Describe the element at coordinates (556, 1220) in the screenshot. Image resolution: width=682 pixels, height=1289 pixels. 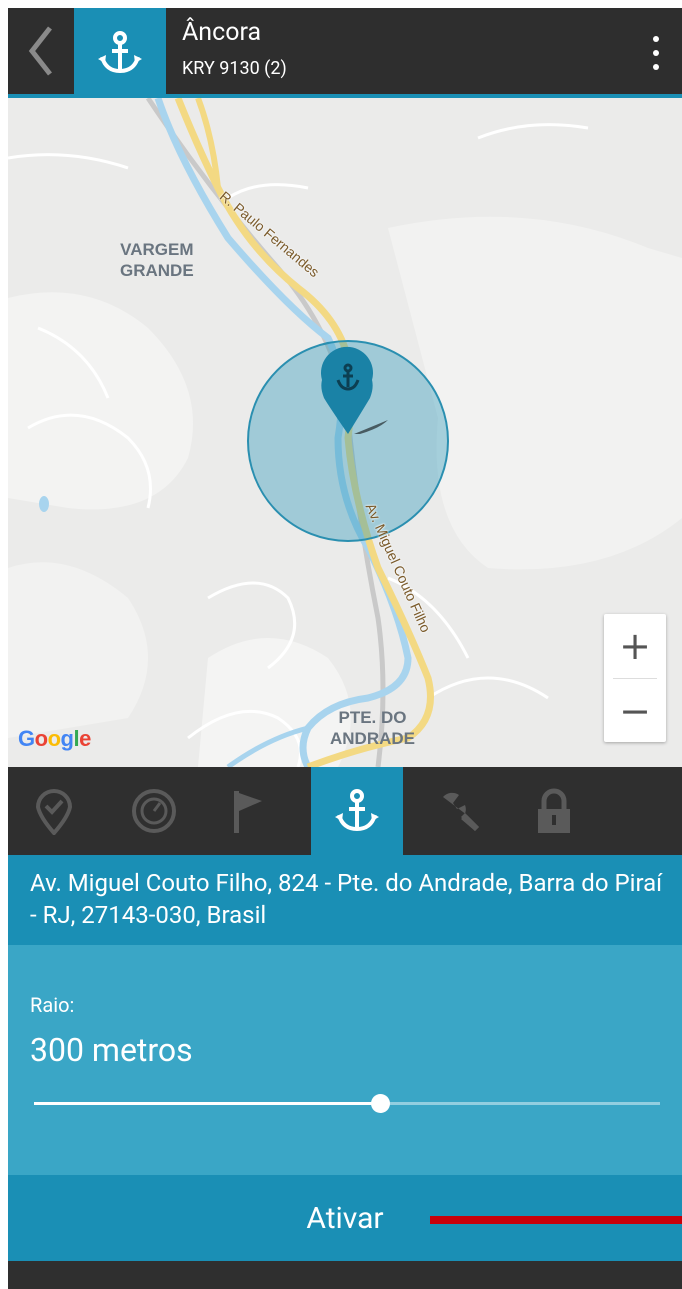
I see `annotation-red-line` at that location.